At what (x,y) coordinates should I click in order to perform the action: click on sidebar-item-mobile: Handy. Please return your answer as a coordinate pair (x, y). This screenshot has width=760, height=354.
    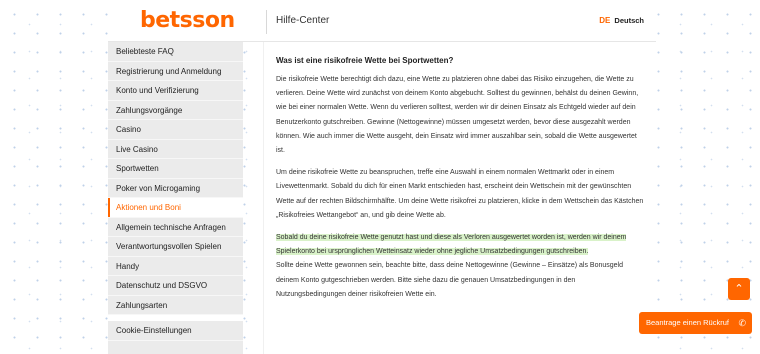
    Looking at the image, I should click on (175, 266).